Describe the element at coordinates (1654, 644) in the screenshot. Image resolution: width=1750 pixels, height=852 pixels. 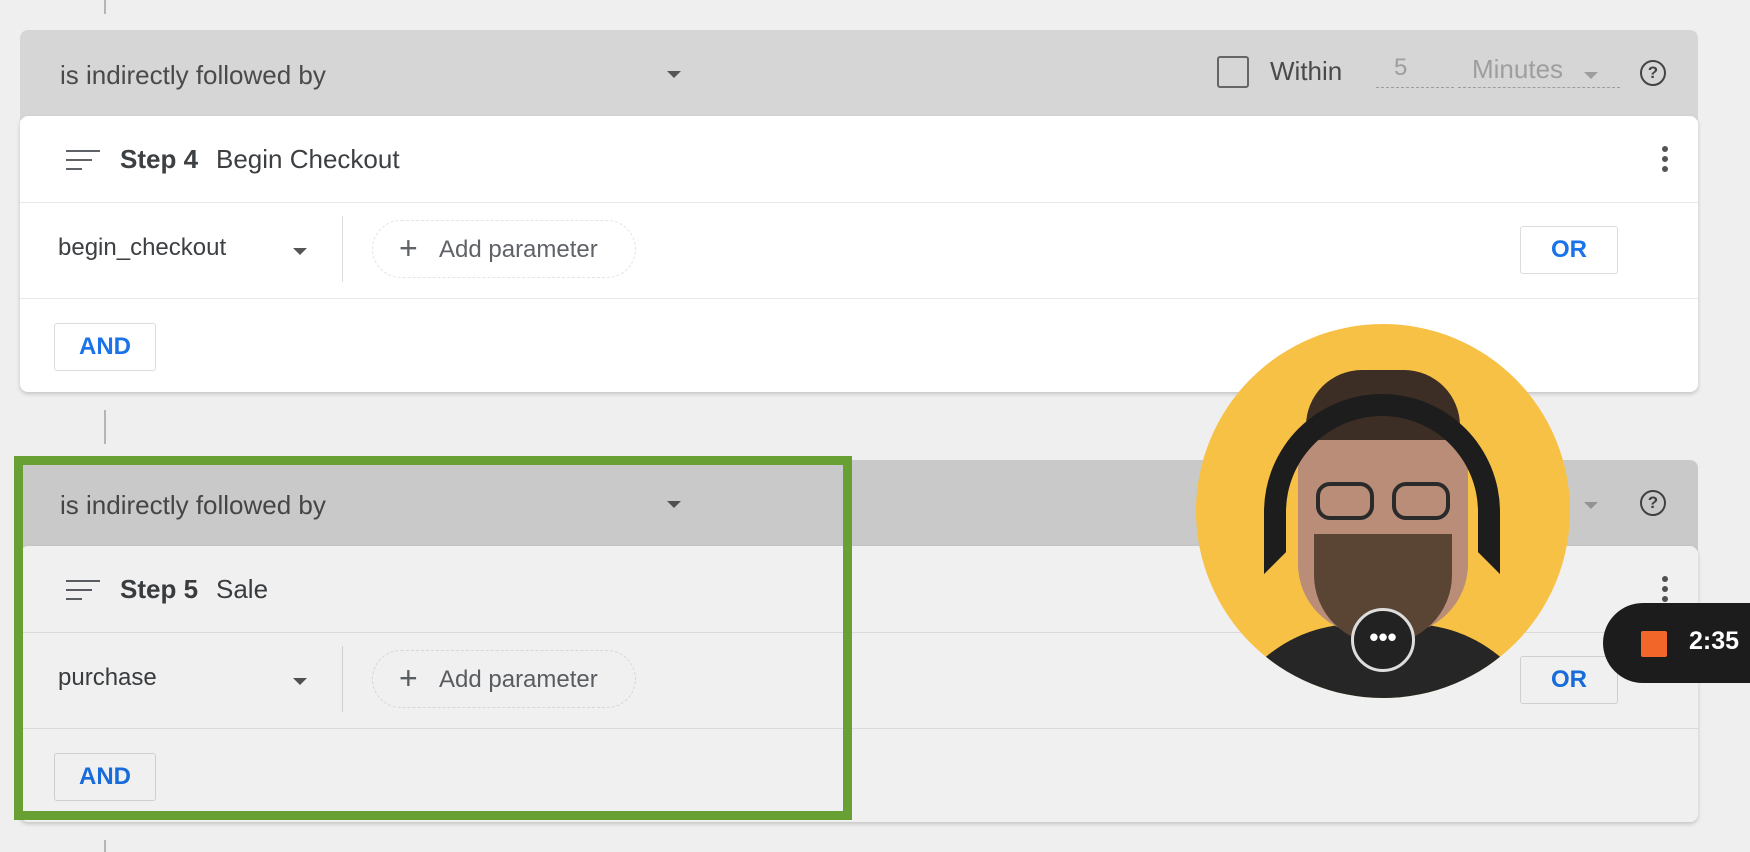
I see `stop-recording-icon` at that location.